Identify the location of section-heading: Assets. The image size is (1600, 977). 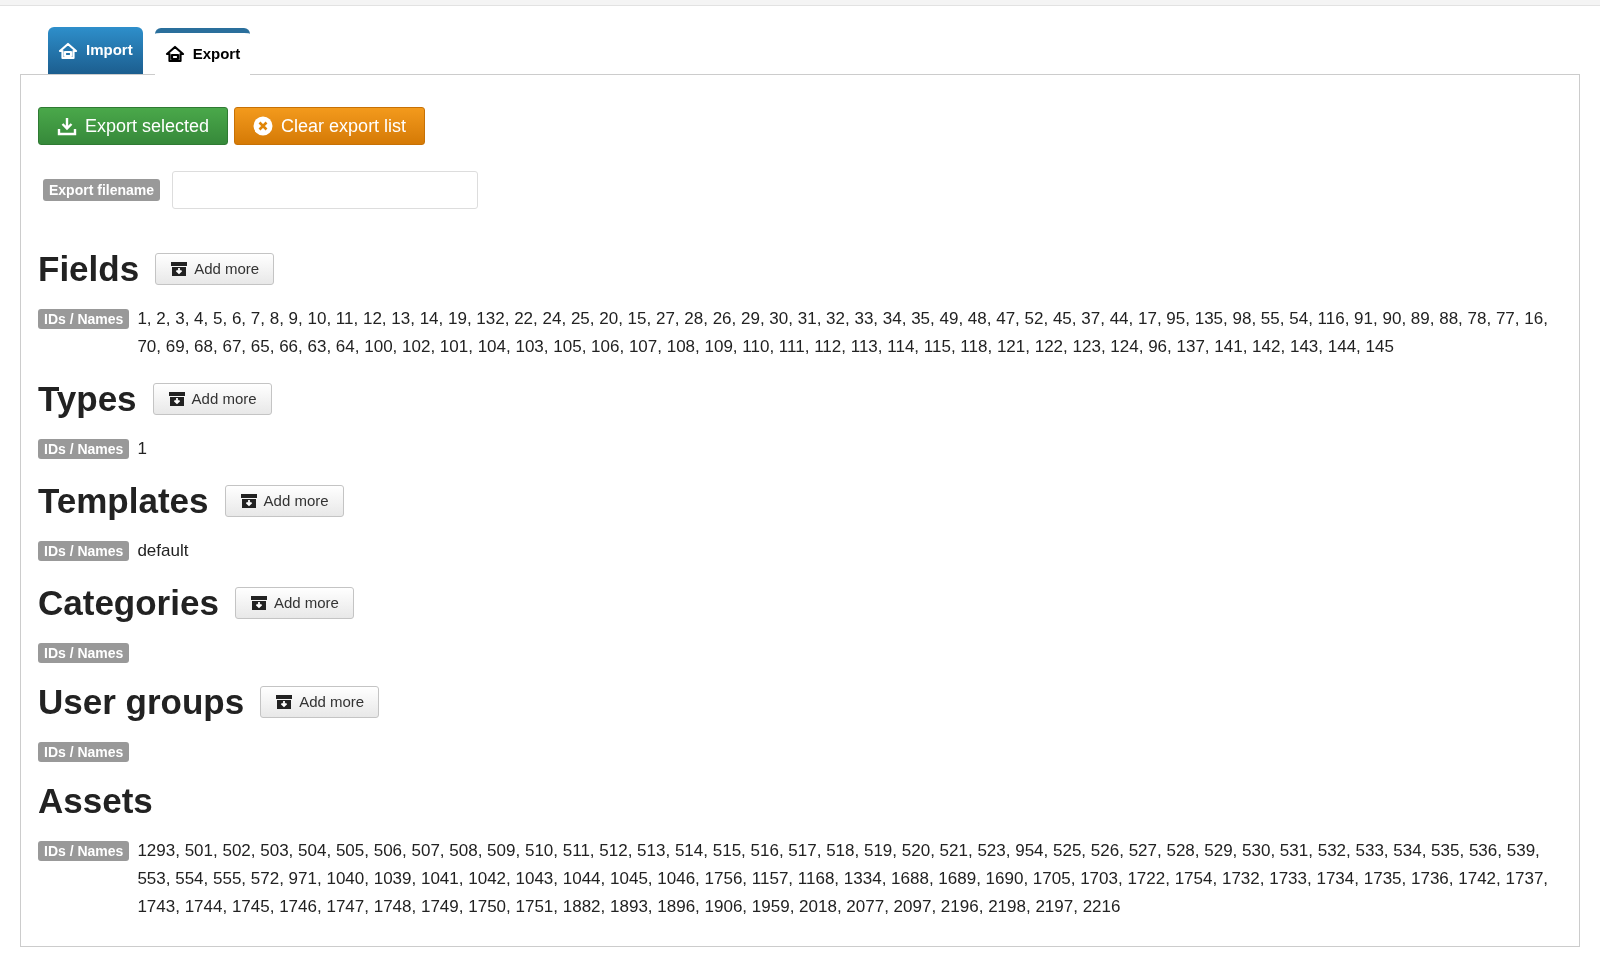
(95, 801).